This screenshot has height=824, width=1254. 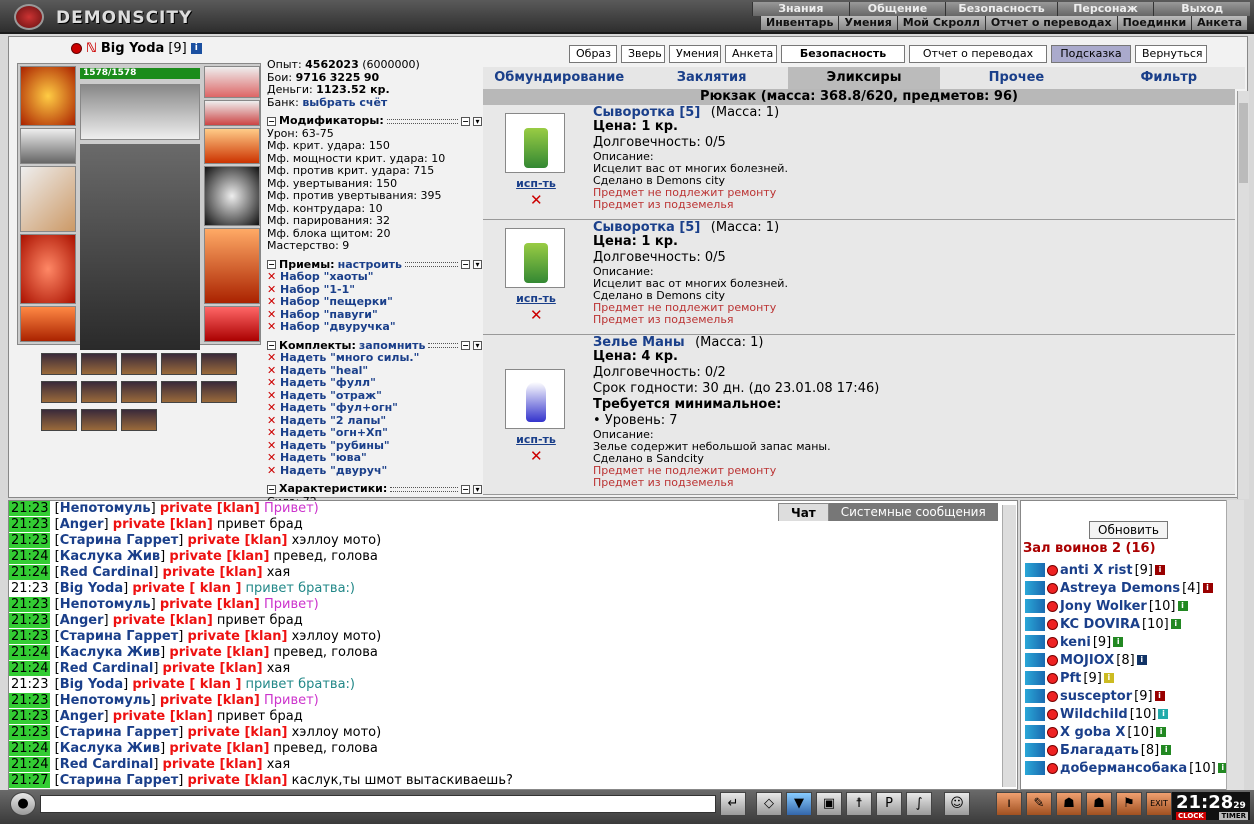 What do you see at coordinates (374, 433) in the screenshot?
I see `equip-set-item: Надеть "огн+Хп"` at bounding box center [374, 433].